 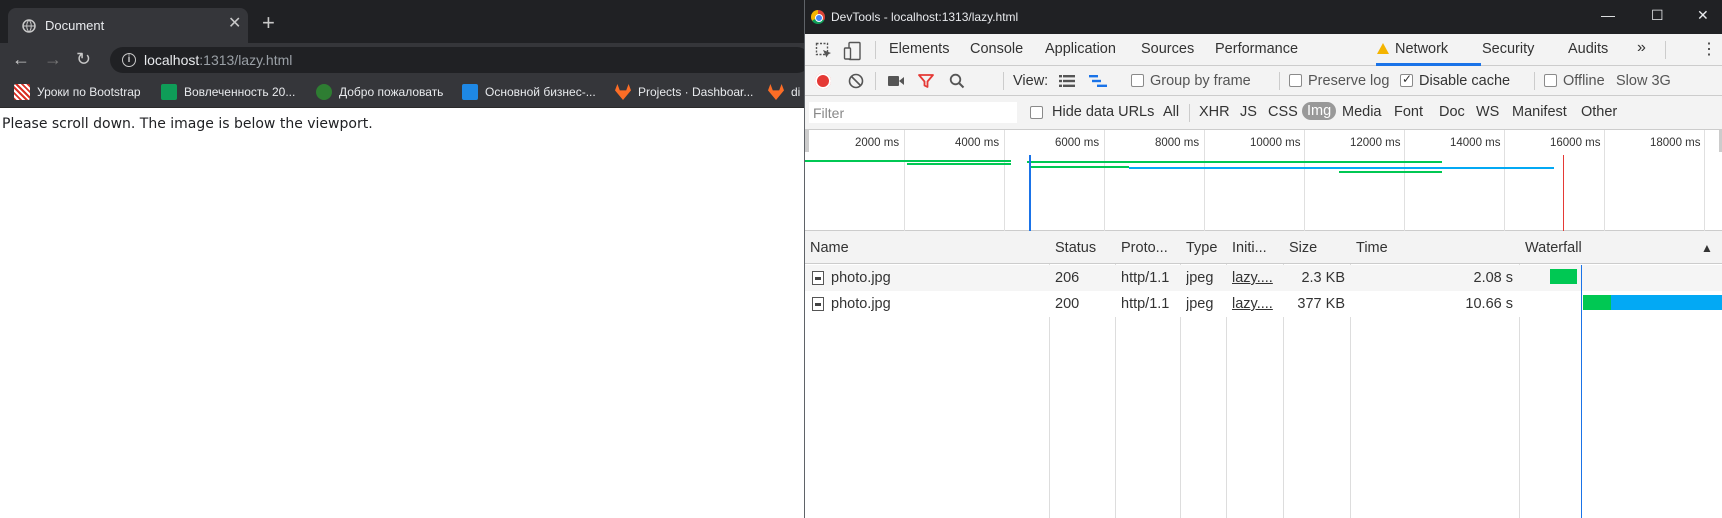 What do you see at coordinates (1408, 112) in the screenshot?
I see `filter-type-font: Font` at bounding box center [1408, 112].